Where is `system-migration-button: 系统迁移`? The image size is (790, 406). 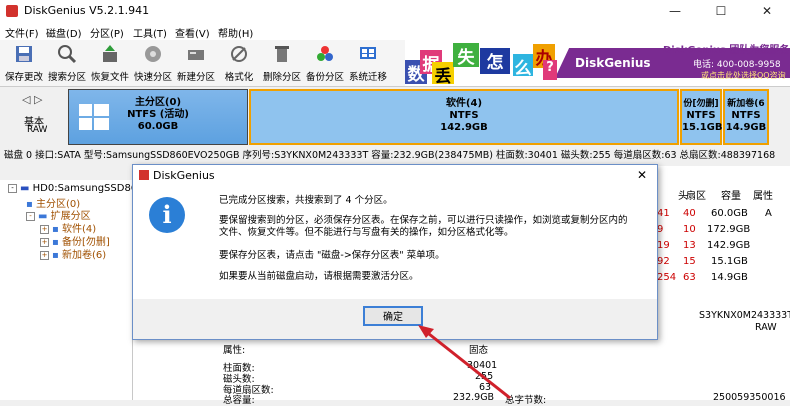
system-migration-button: 系统迁移 is located at coordinates (368, 63).